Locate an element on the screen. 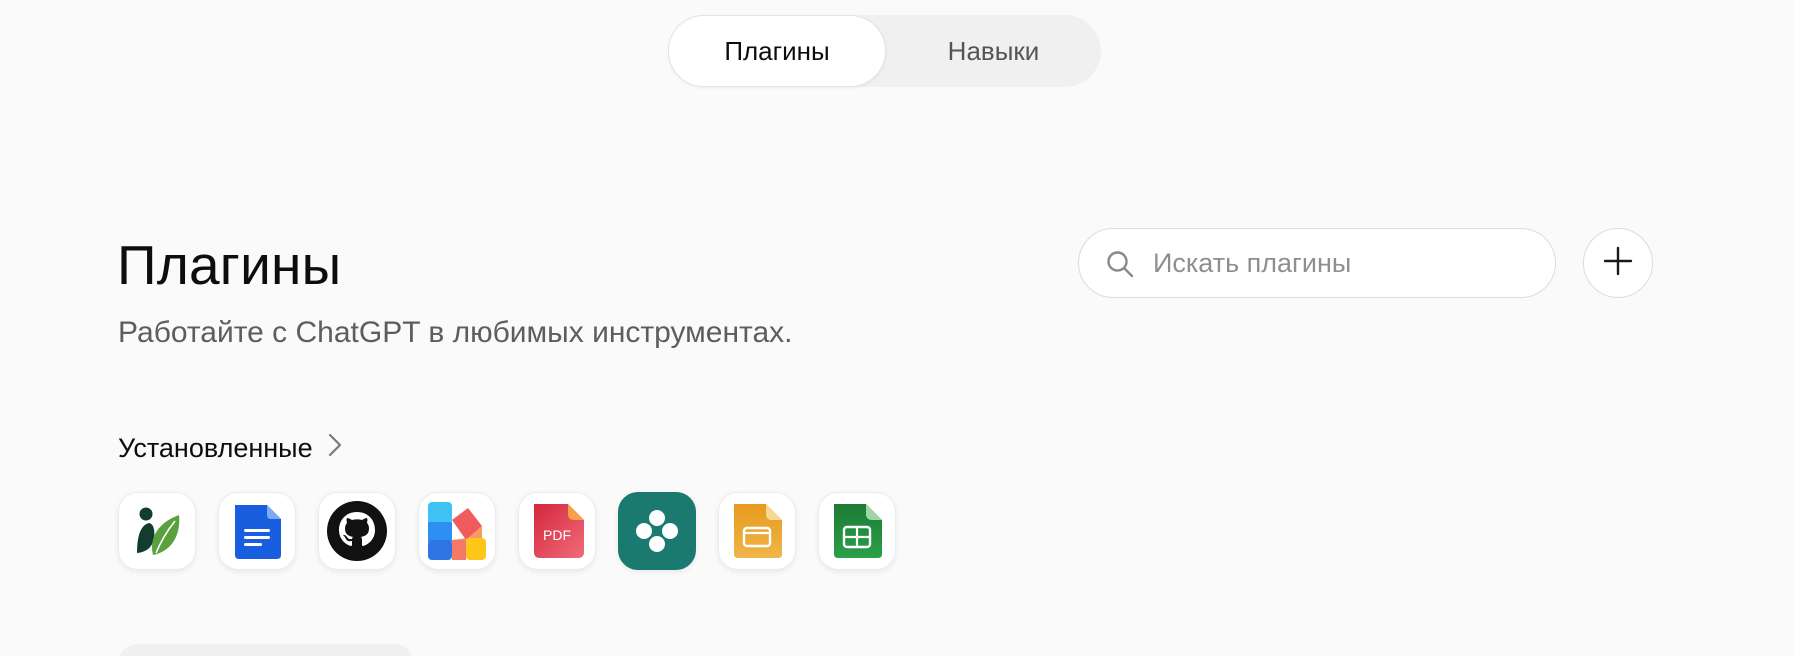 This screenshot has width=1794, height=656. app-sheets is located at coordinates (857, 531).